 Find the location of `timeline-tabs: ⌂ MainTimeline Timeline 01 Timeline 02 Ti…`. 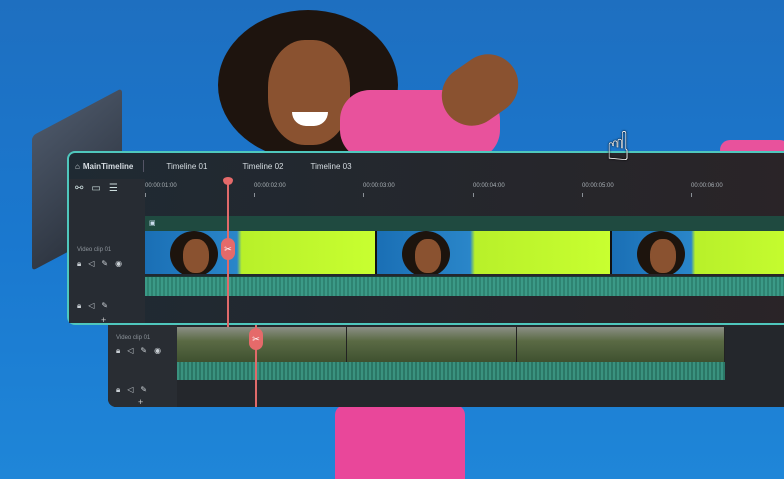

timeline-tabs: ⌂ MainTimeline Timeline 01 Timeline 02 Ti… is located at coordinates (426, 166).